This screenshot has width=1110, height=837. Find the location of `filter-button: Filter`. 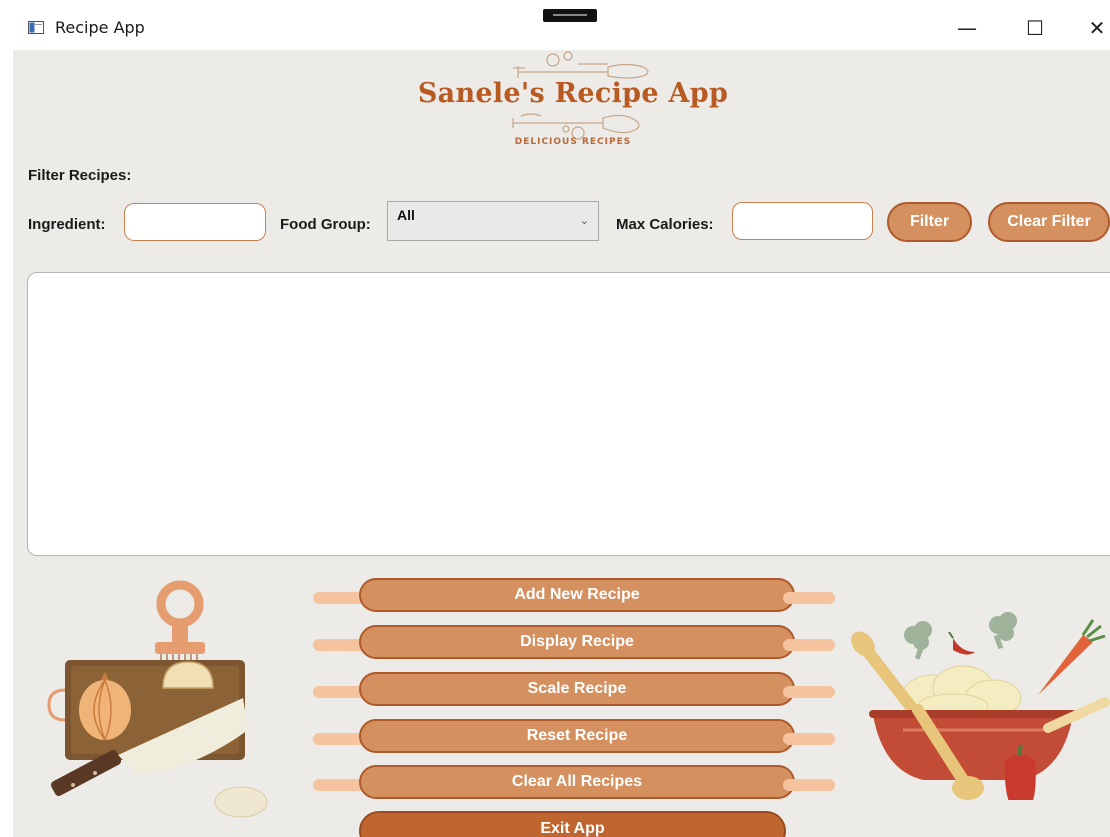

filter-button: Filter is located at coordinates (929, 222).